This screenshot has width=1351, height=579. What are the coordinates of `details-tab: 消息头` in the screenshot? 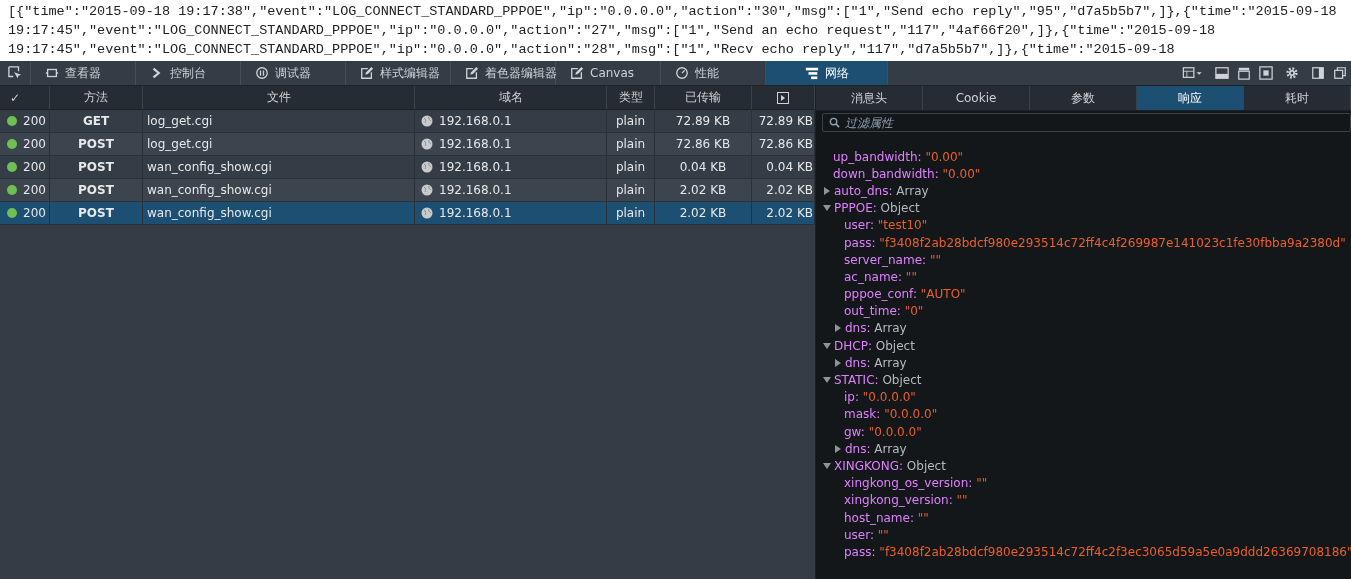 It's located at (869, 98).